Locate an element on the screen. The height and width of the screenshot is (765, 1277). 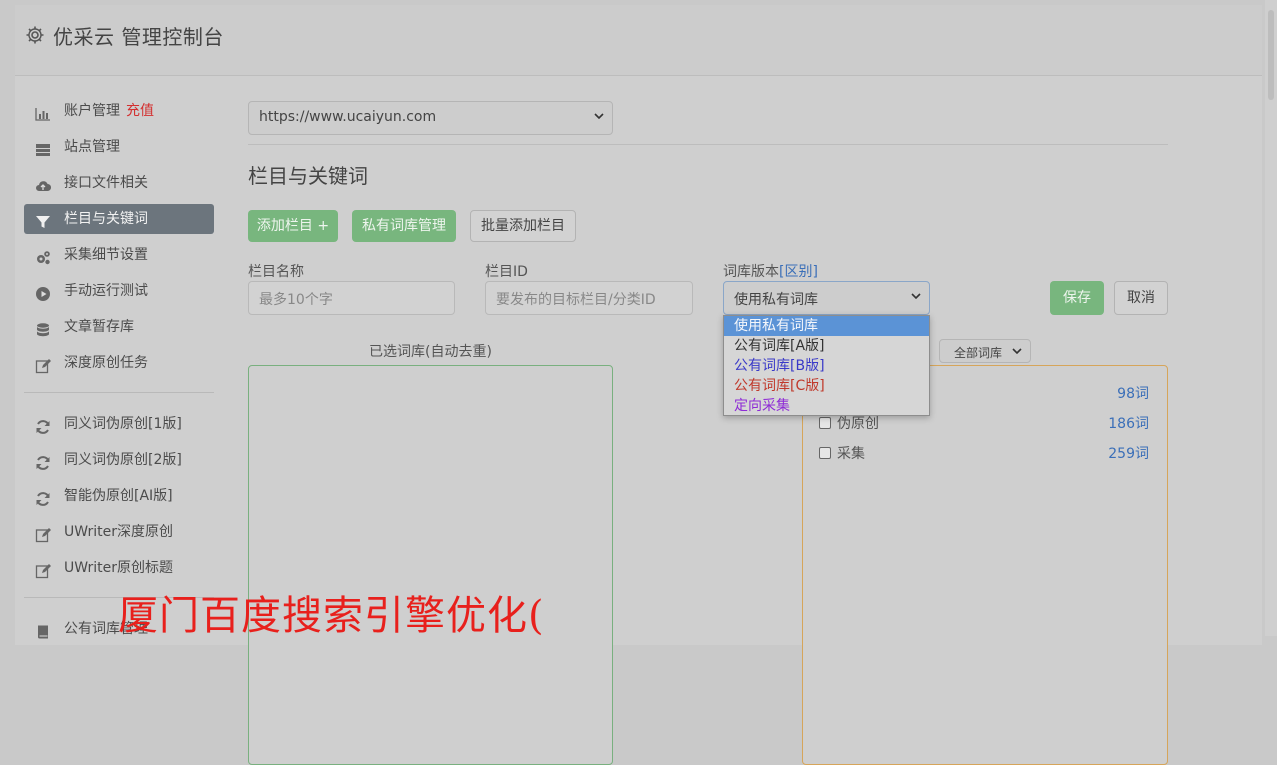
column-id-input: 要发布的目标栏目/分类ID is located at coordinates (589, 298).